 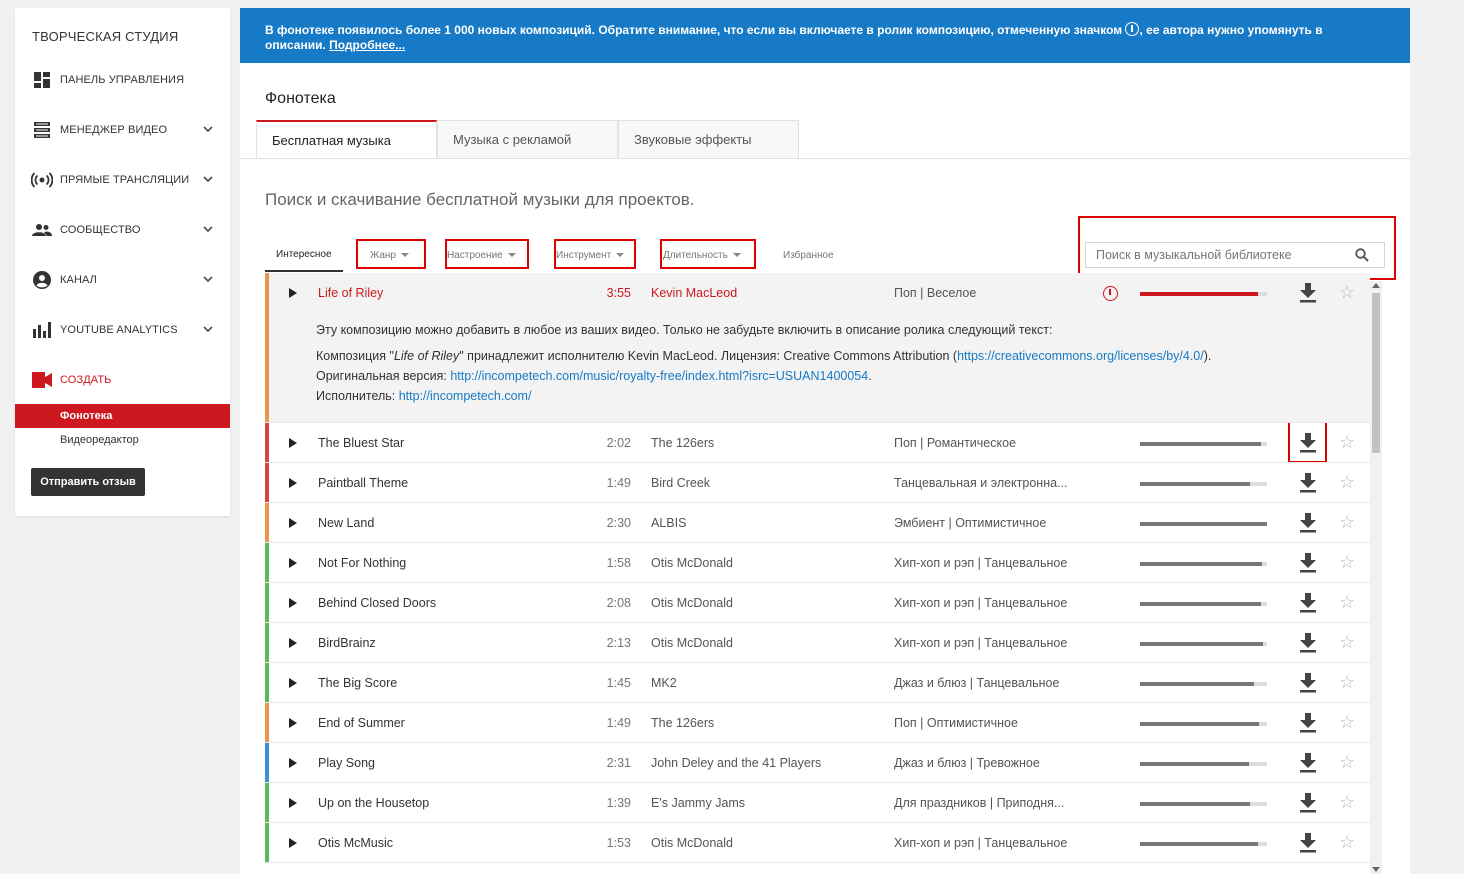 What do you see at coordinates (618, 603) in the screenshot?
I see `track-duration: 2:08` at bounding box center [618, 603].